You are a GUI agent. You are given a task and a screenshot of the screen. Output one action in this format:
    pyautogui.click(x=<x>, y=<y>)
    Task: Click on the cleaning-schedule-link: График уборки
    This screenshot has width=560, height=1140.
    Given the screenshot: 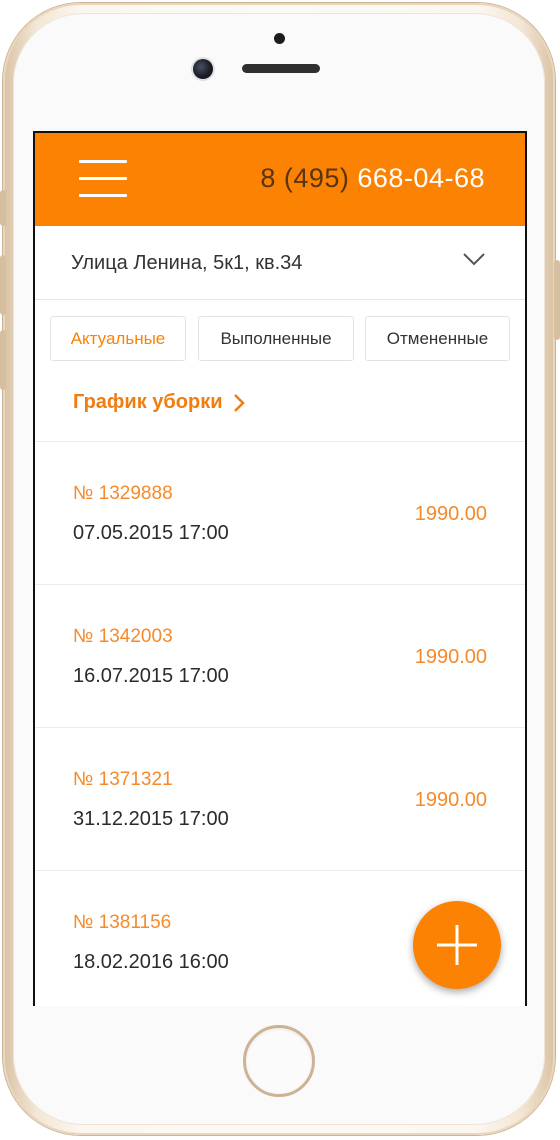 What is the action you would take?
    pyautogui.click(x=159, y=402)
    